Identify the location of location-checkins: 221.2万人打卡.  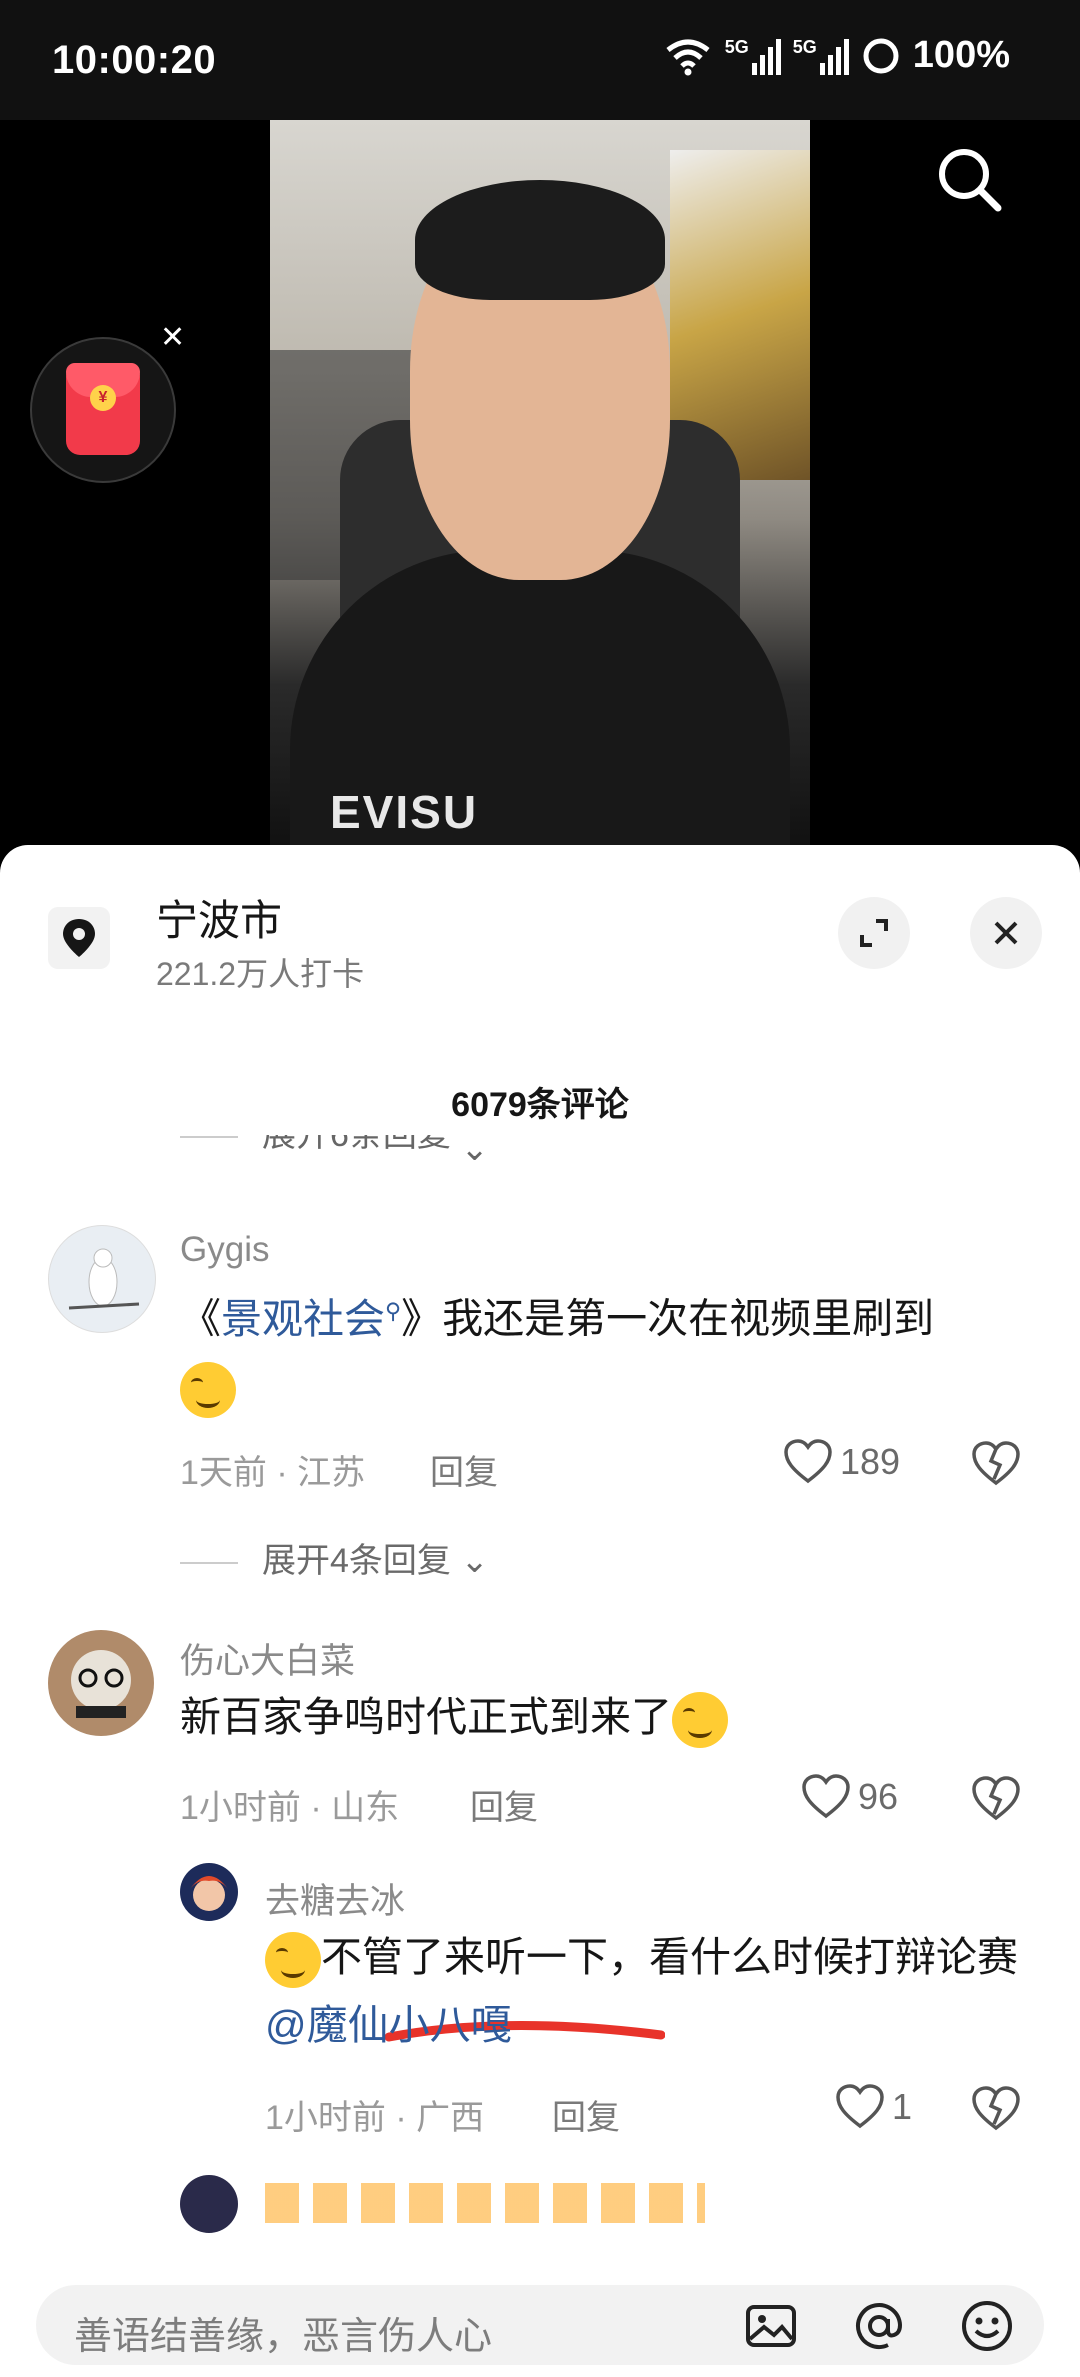
(260, 974).